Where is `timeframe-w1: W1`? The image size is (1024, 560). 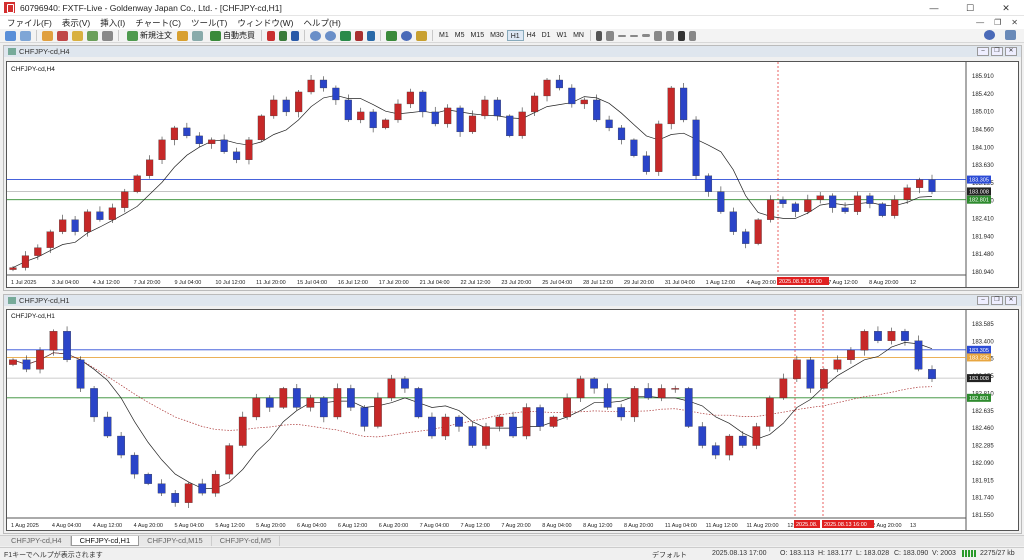 timeframe-w1: W1 is located at coordinates (562, 35).